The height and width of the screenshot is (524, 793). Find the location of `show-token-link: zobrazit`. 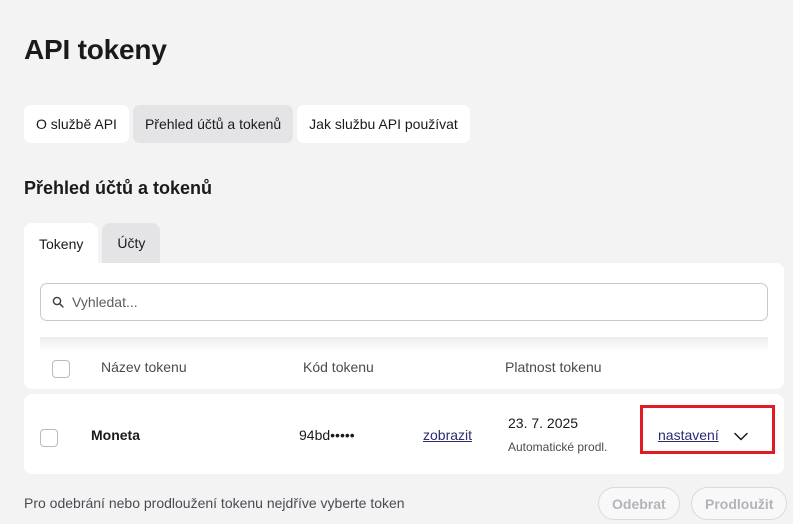

show-token-link: zobrazit is located at coordinates (447, 435).